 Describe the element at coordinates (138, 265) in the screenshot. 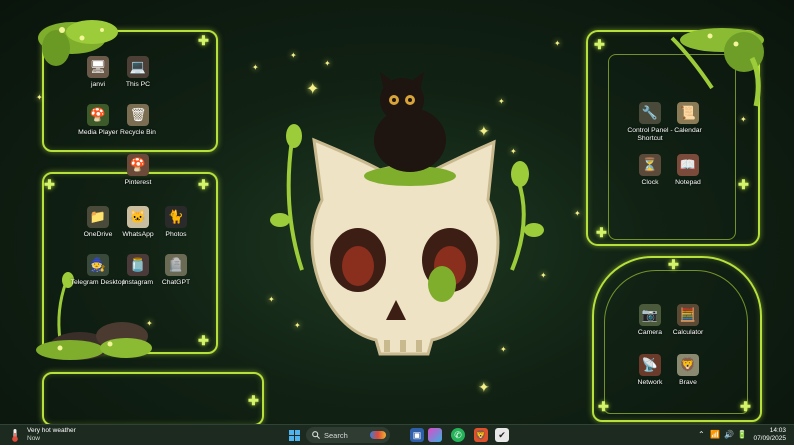

I see `instagram-icon: 🫙` at that location.